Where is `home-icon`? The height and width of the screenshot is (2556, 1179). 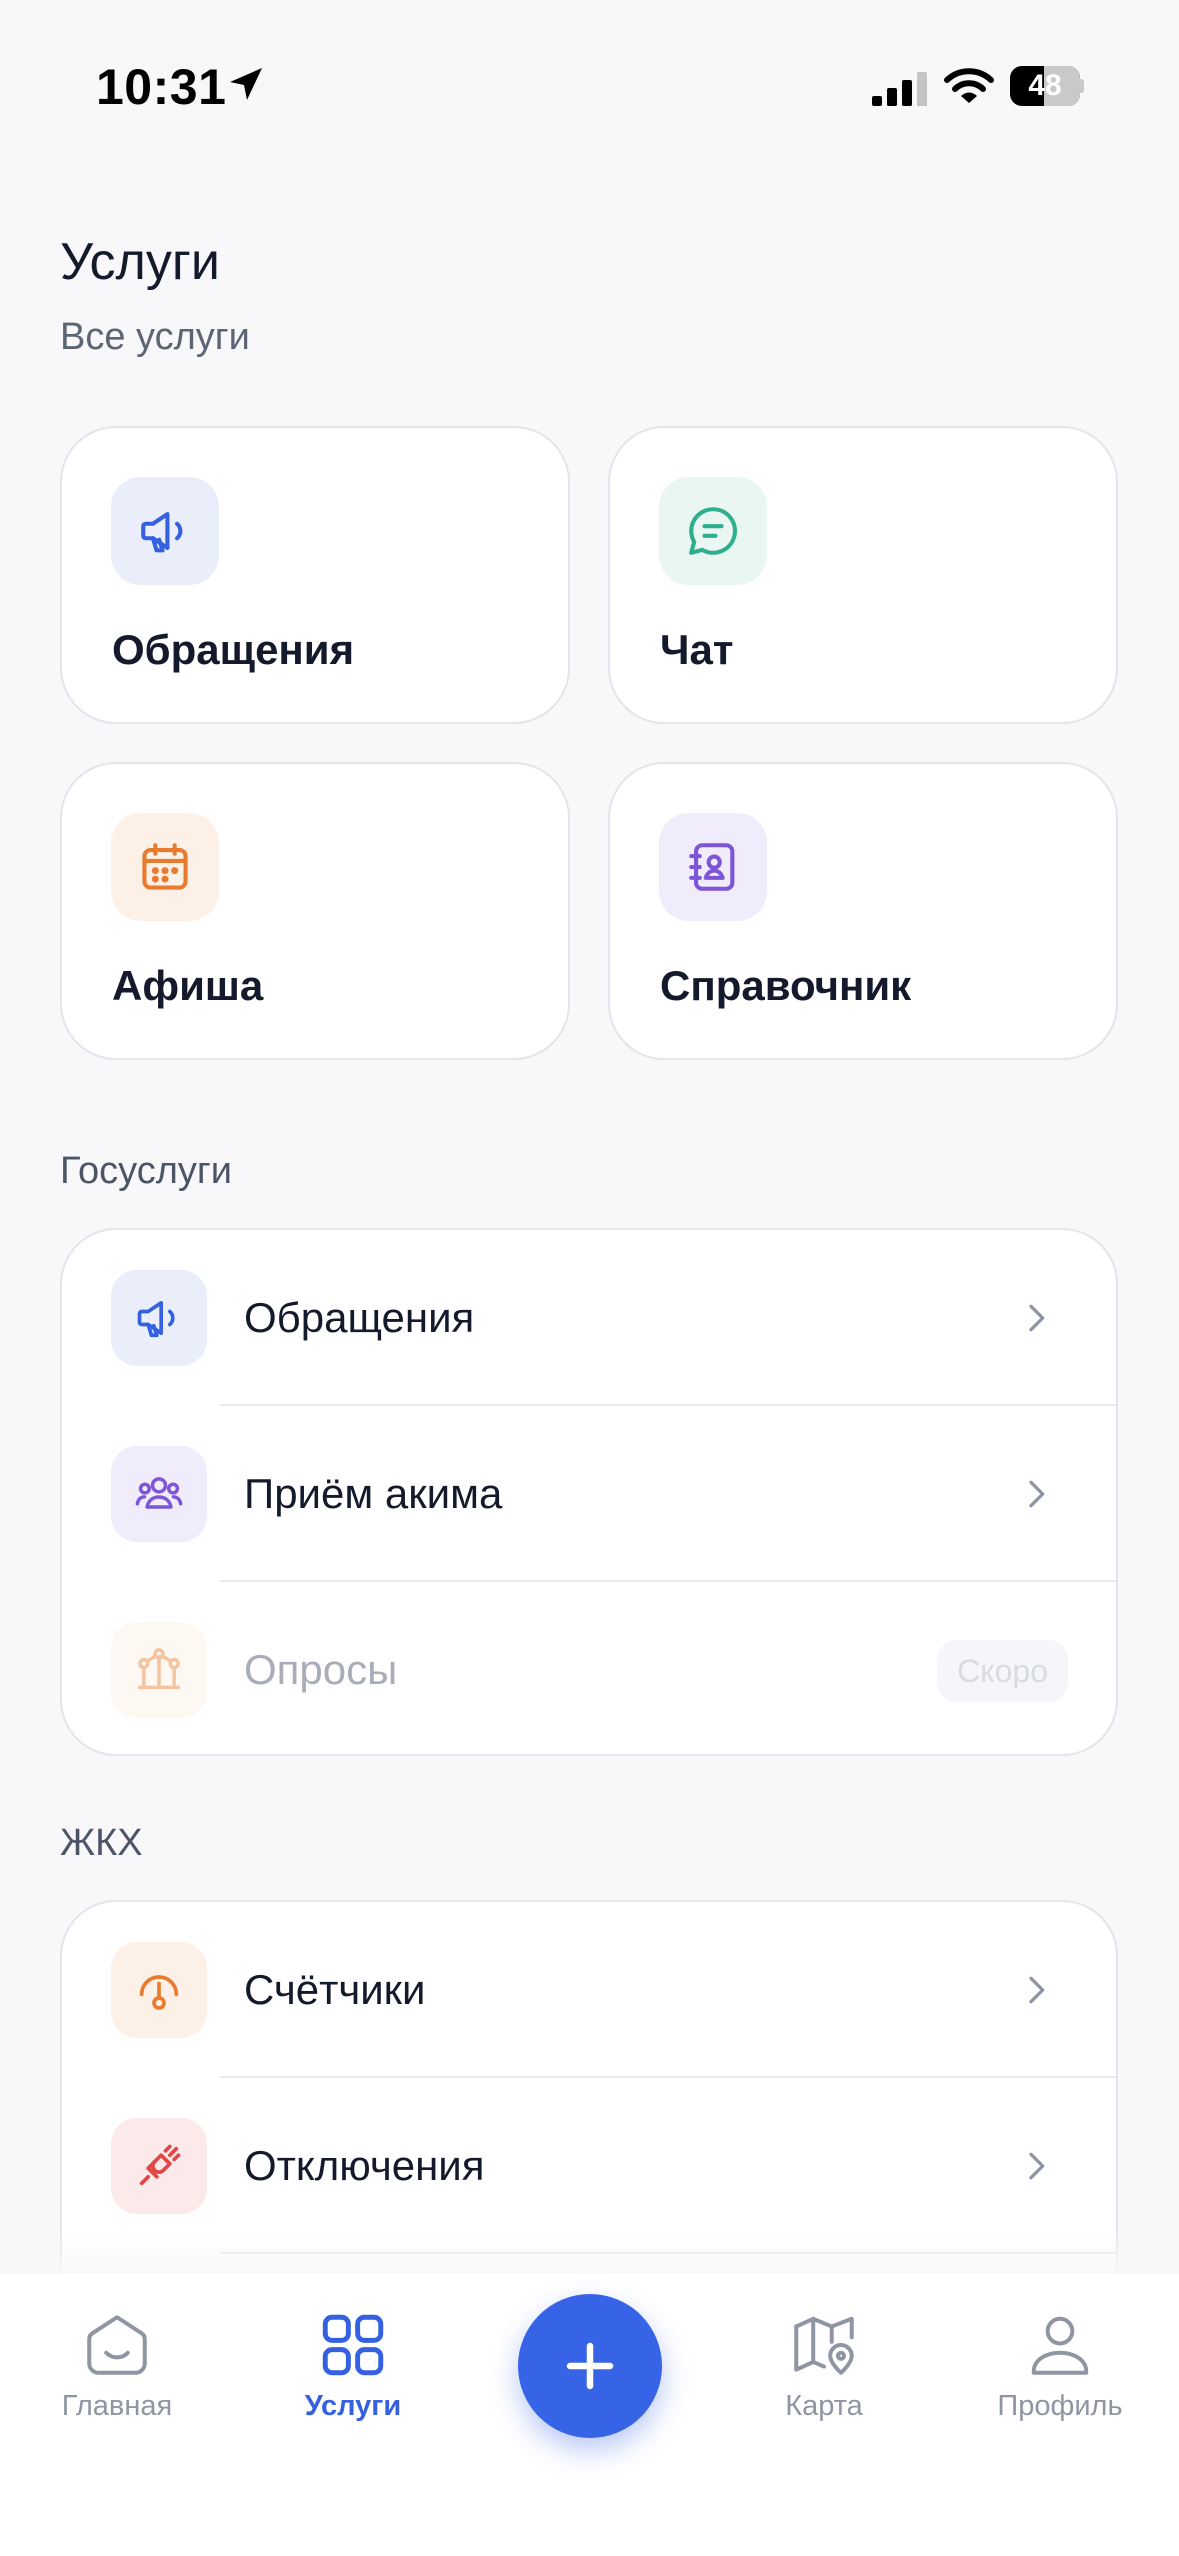 home-icon is located at coordinates (117, 2345).